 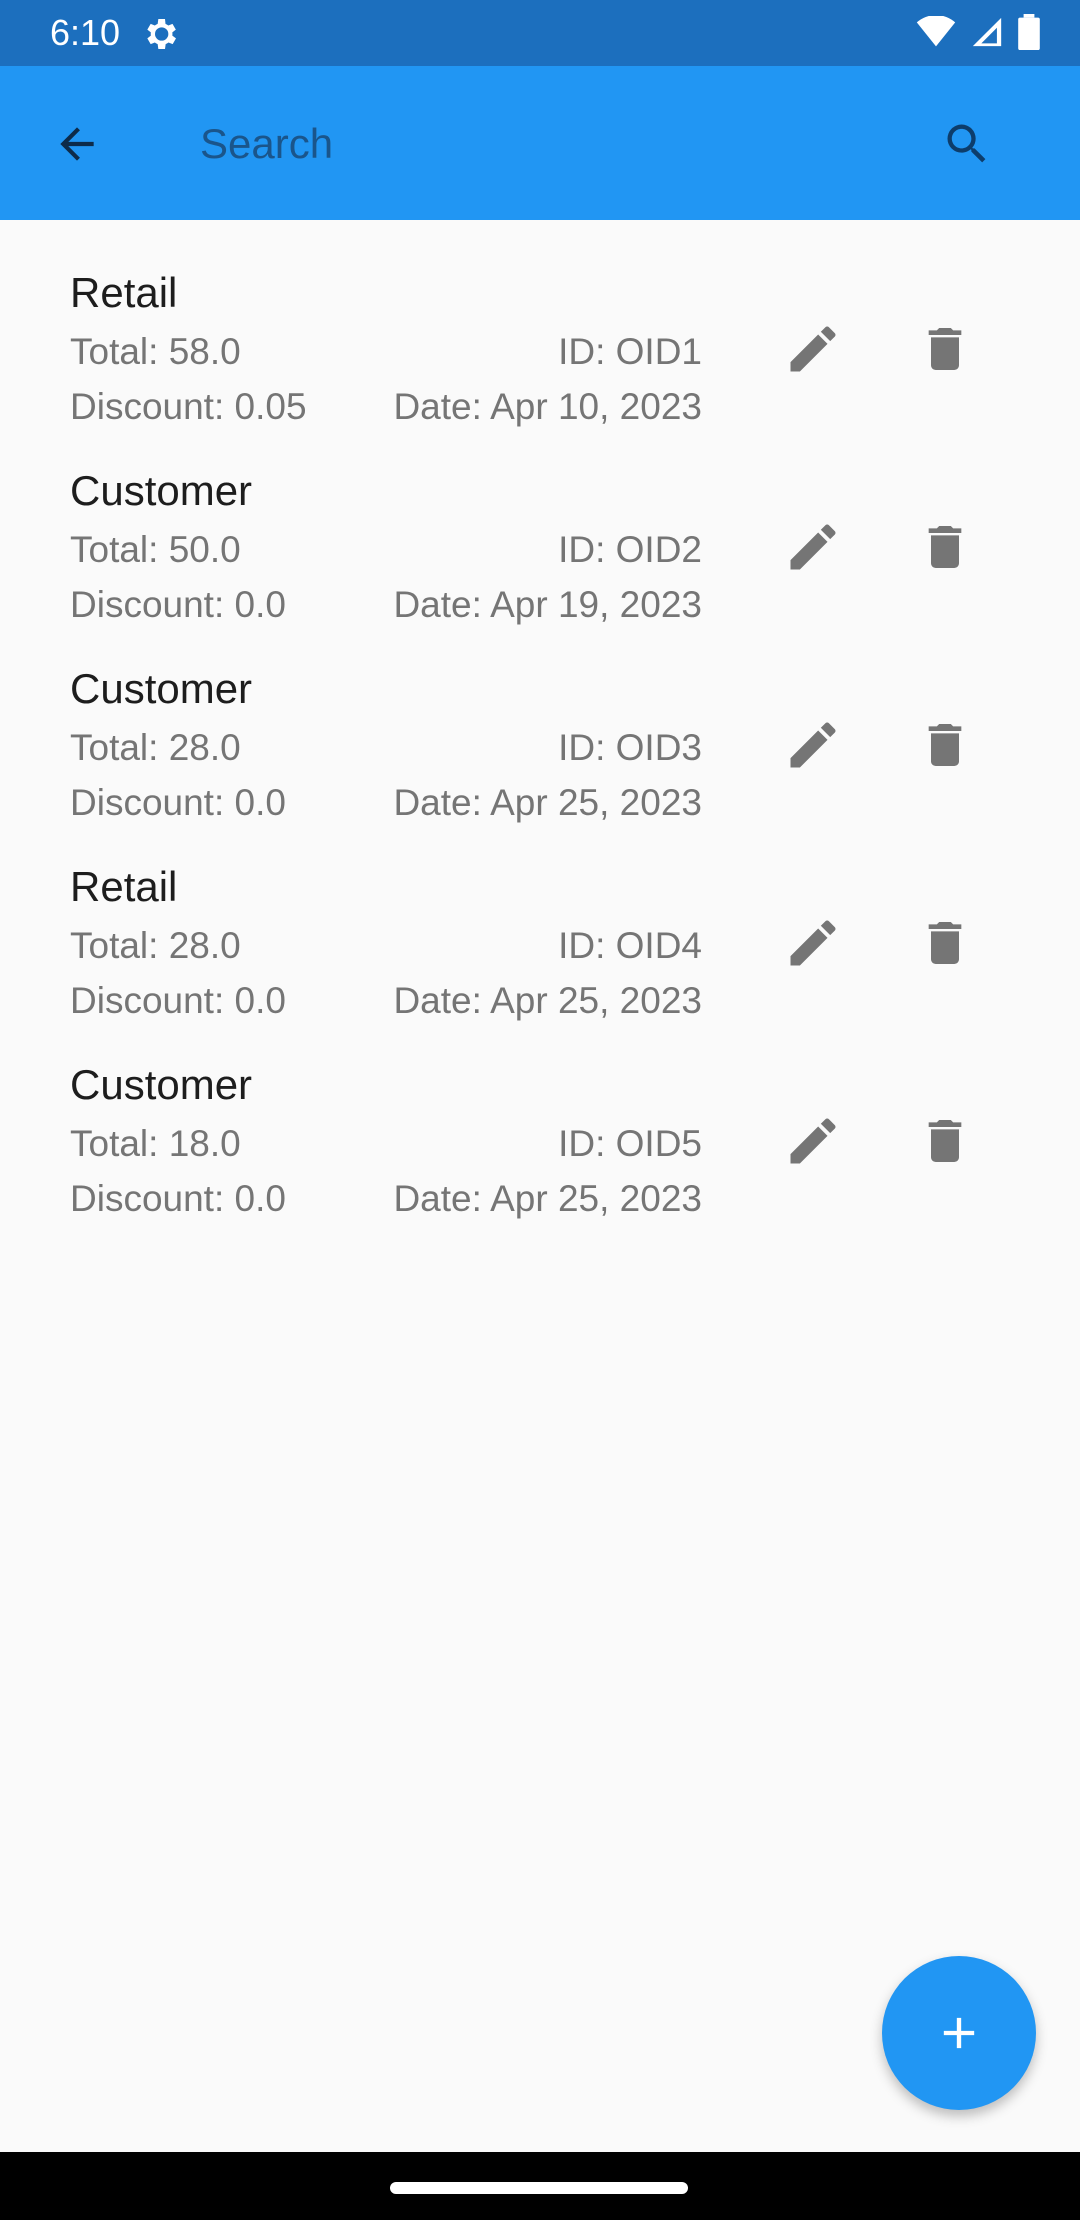 I want to click on add-order-button, so click(x=959, y=2033).